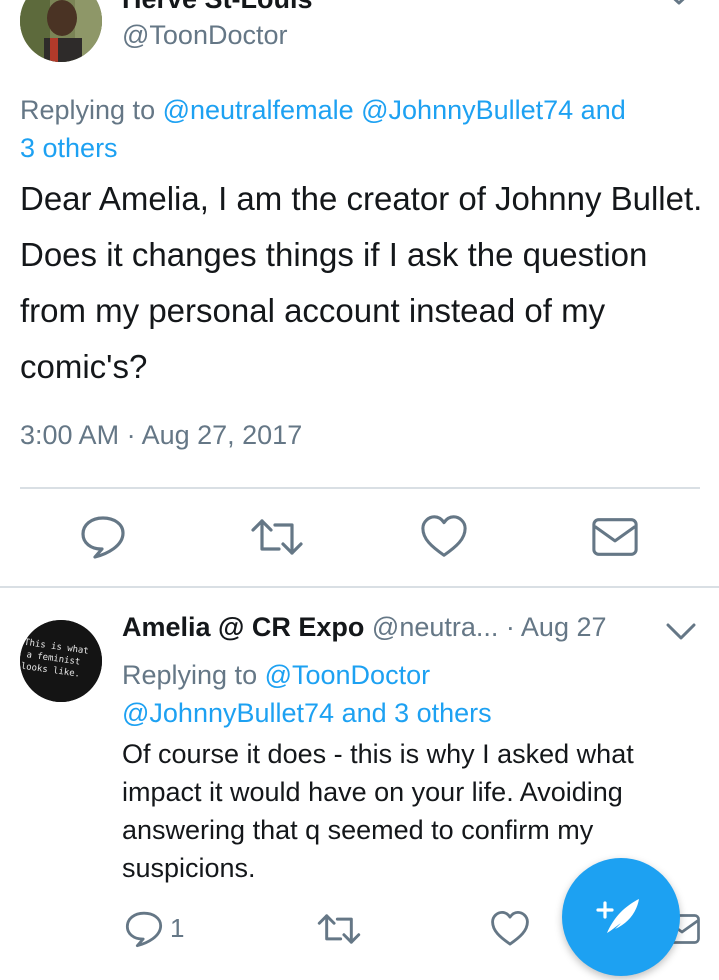 This screenshot has height=980, width=719. Describe the element at coordinates (564, 627) in the screenshot. I see `reply-date: Aug 27` at that location.